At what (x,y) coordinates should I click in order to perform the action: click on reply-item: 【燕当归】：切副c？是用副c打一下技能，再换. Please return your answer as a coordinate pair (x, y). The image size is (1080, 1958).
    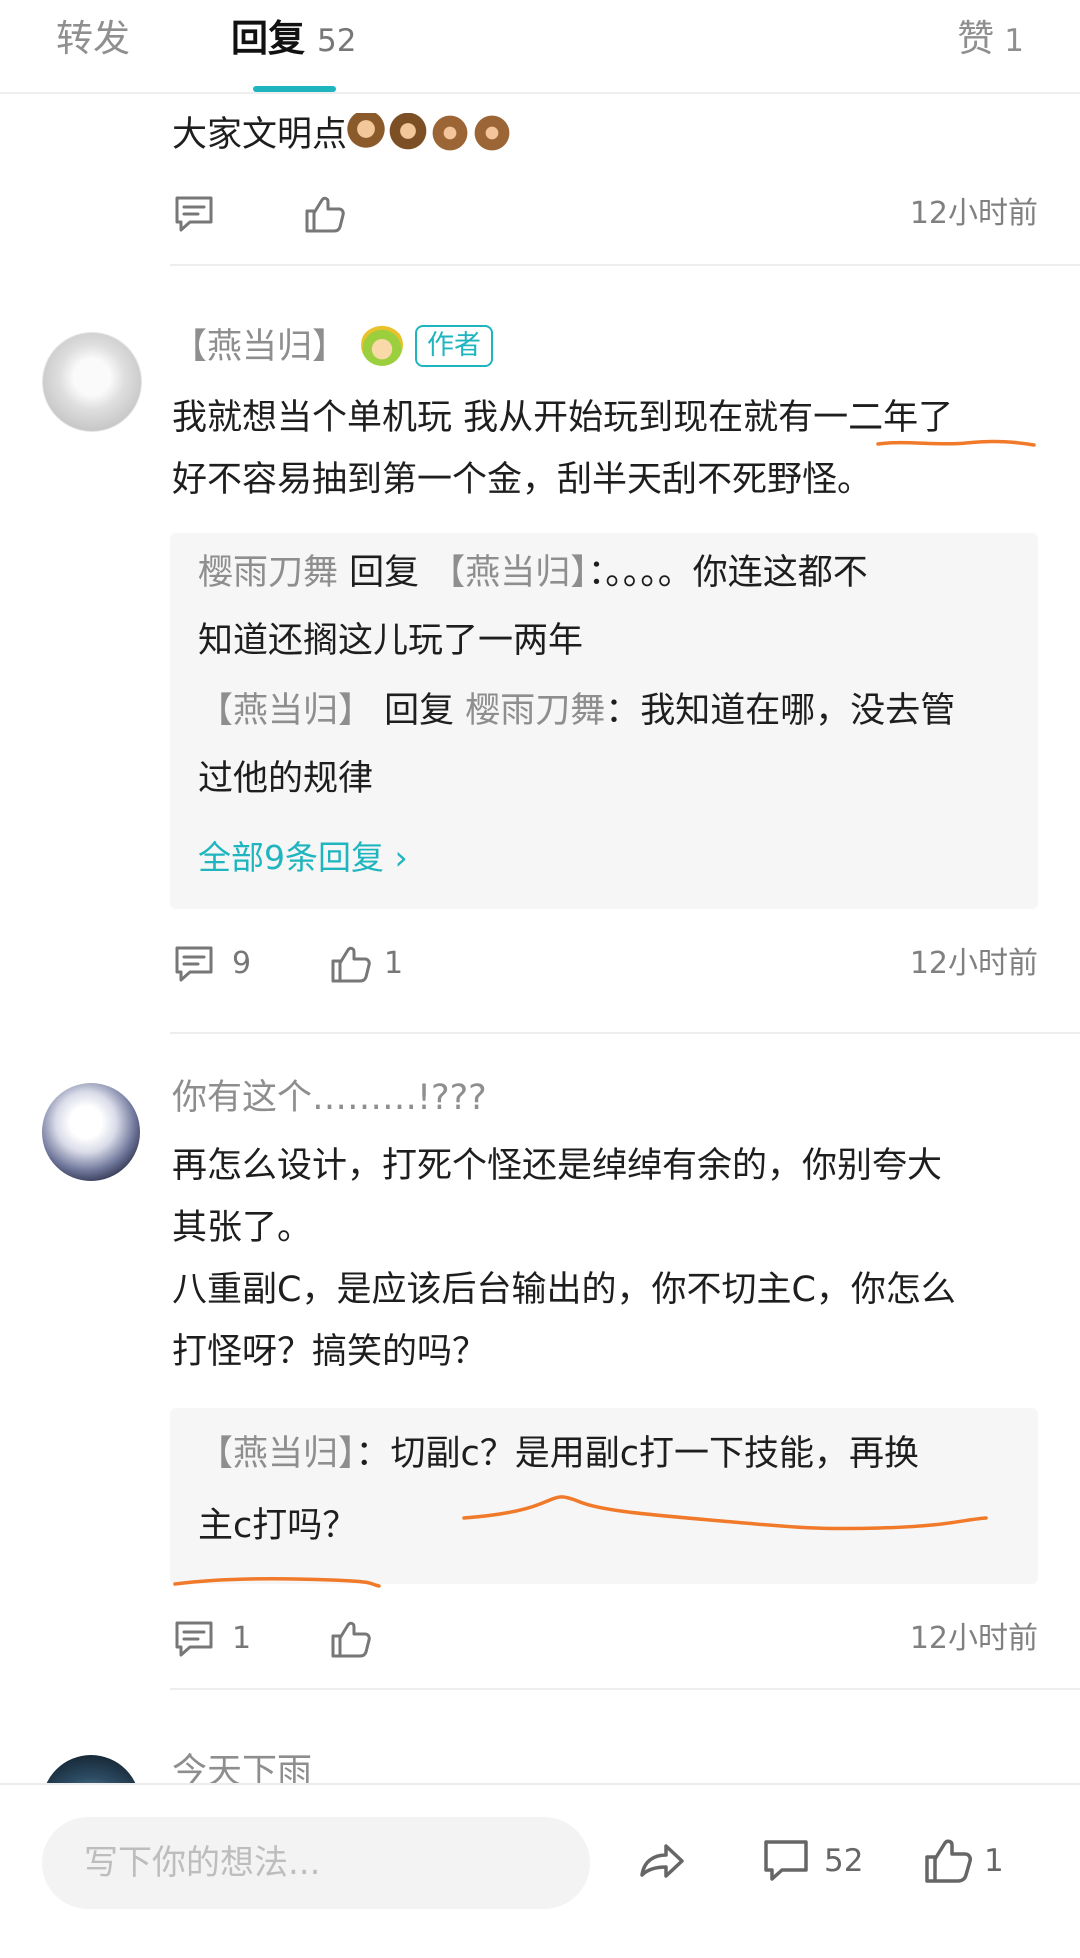
    Looking at the image, I should click on (608, 1454).